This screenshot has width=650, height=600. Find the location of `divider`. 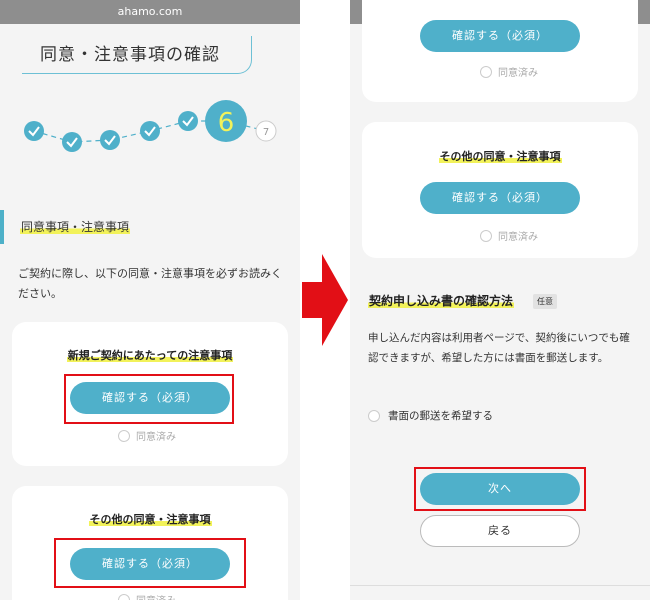

divider is located at coordinates (500, 585).